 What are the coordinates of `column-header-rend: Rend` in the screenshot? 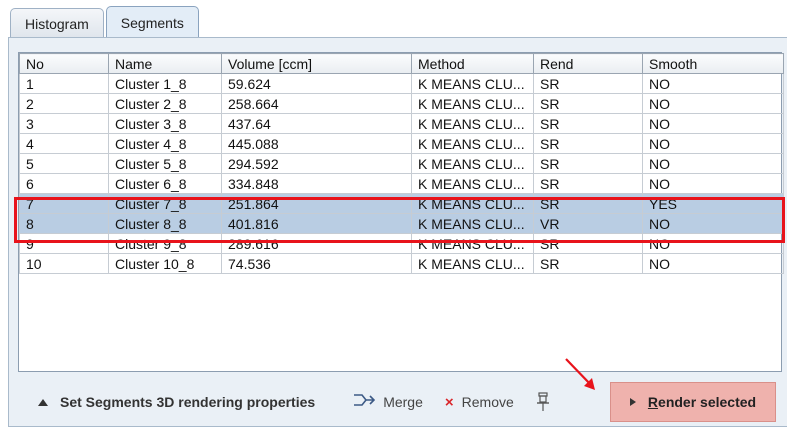 It's located at (588, 63).